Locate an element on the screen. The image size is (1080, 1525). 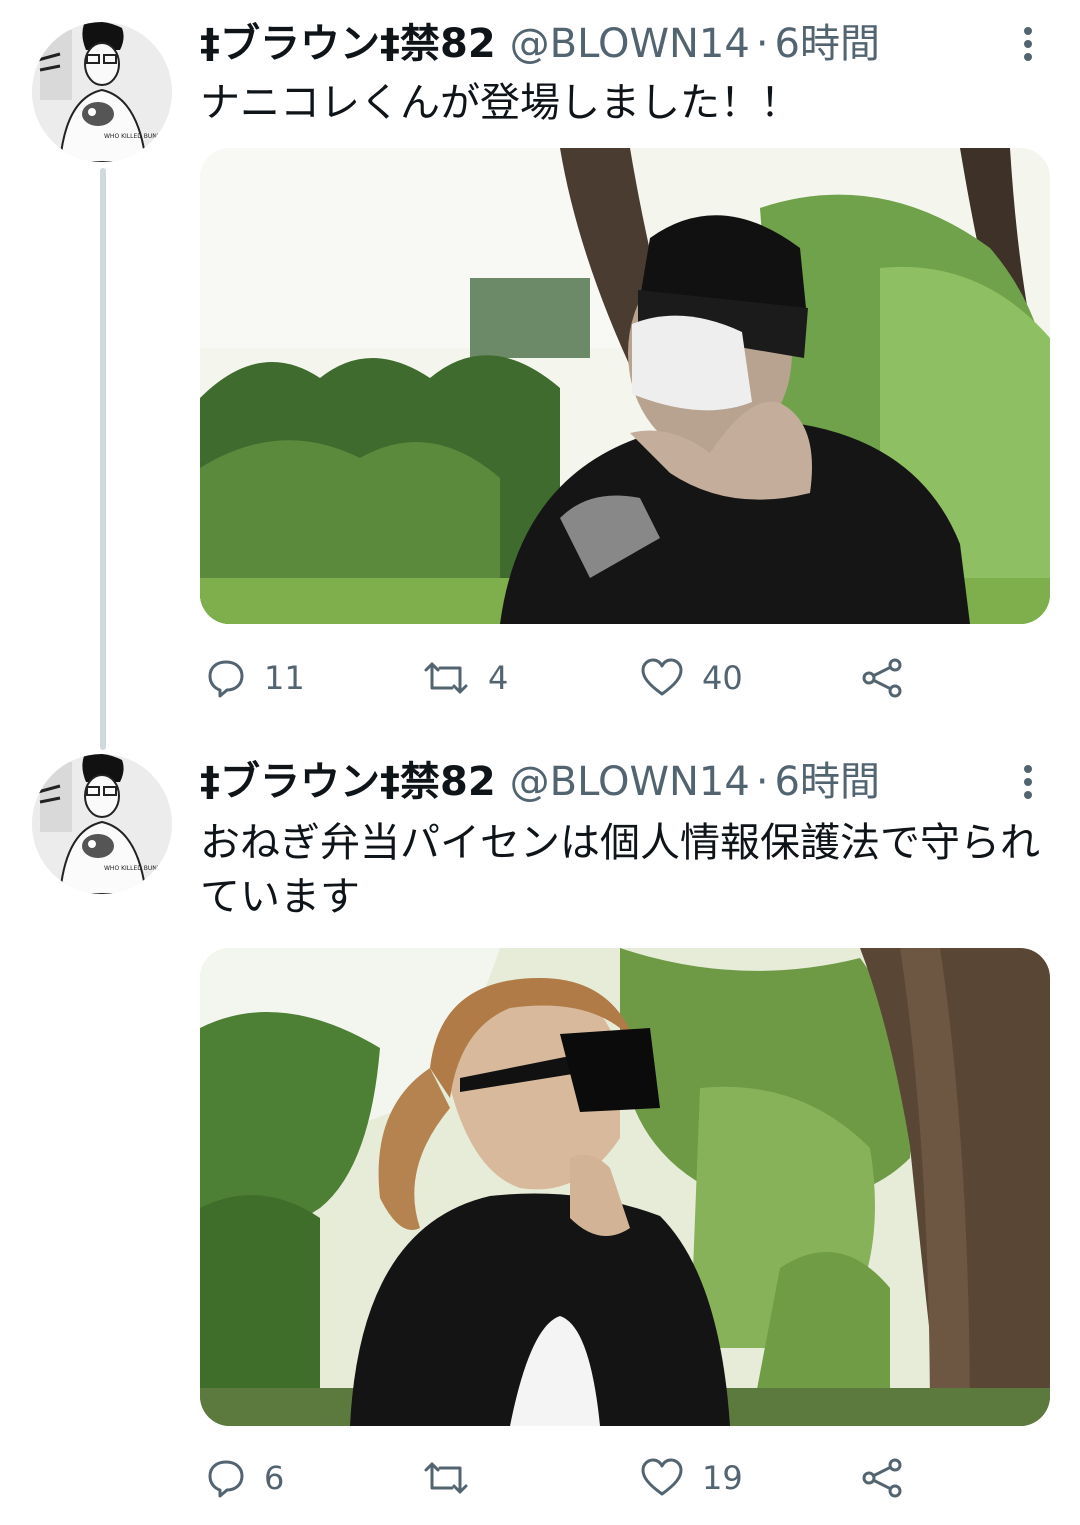
tweet-actions: 11 4 40 is located at coordinates (560, 678).